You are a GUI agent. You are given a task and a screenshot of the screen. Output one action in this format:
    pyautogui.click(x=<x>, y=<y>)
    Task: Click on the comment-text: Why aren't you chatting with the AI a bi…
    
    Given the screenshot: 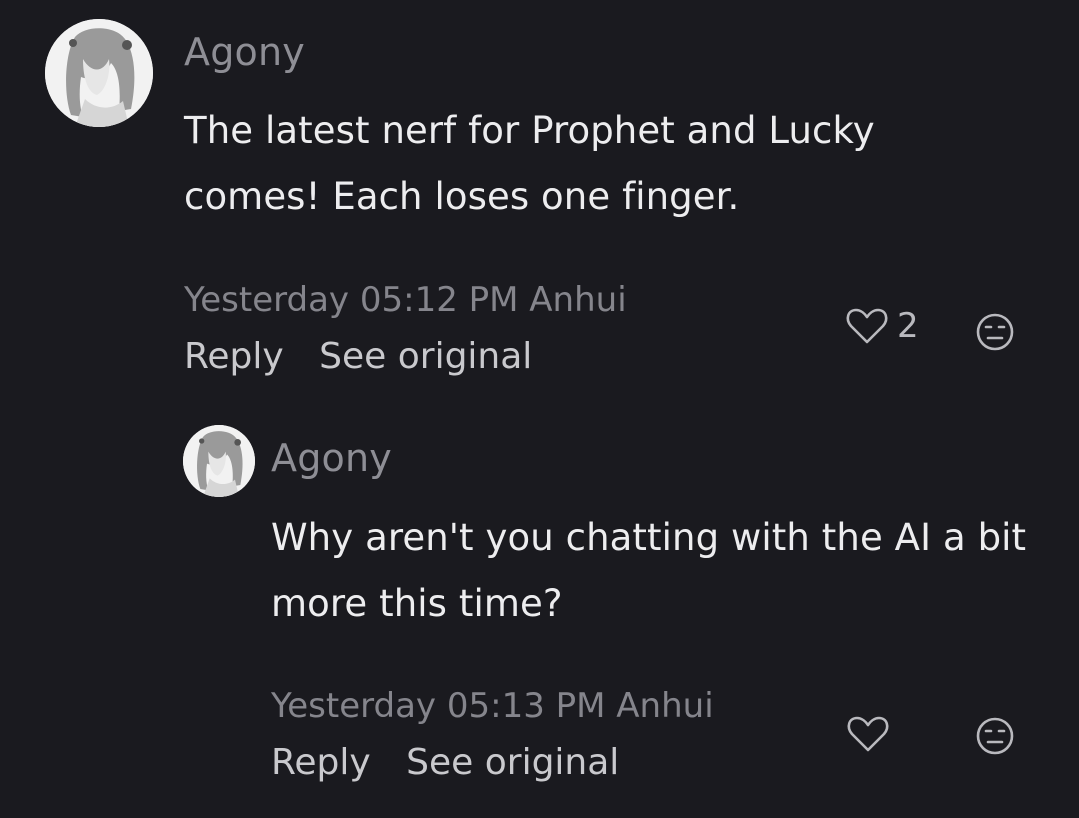 What is the action you would take?
    pyautogui.click(x=649, y=570)
    